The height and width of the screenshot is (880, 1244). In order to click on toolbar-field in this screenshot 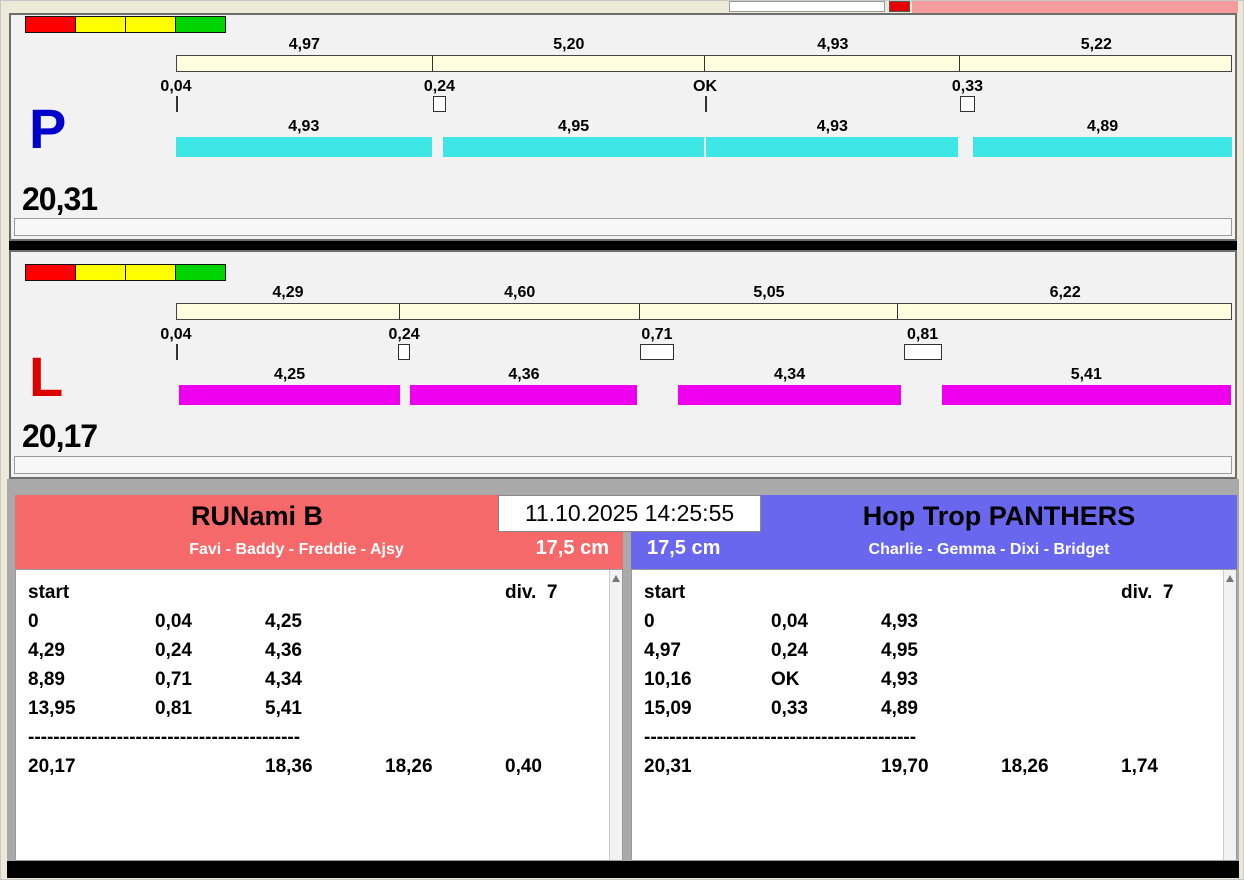, I will do `click(807, 6)`.